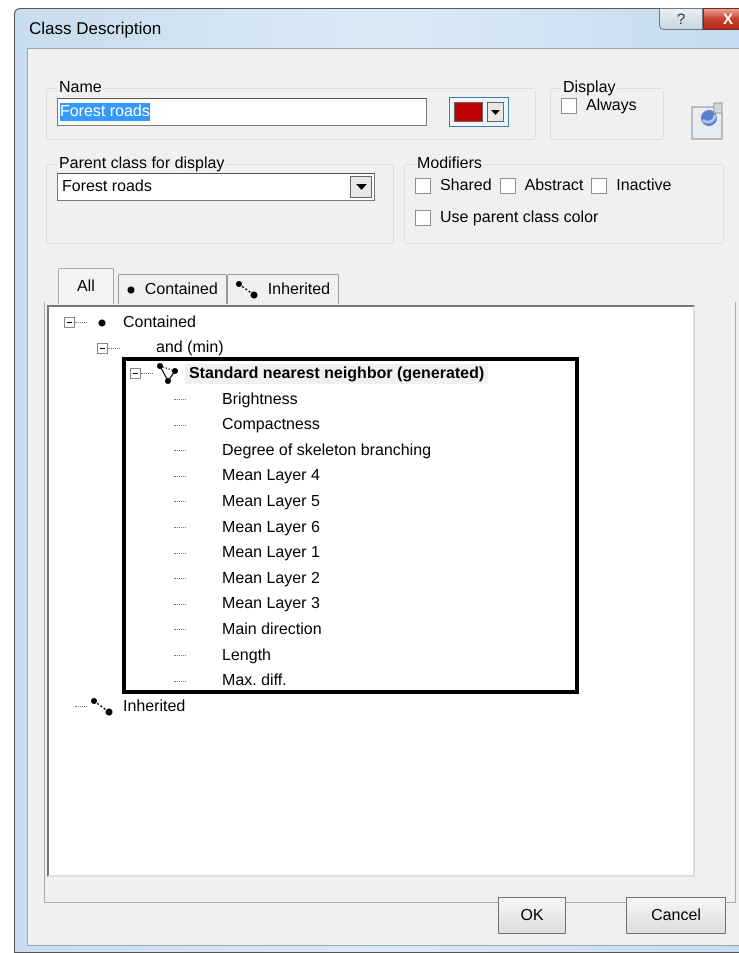  What do you see at coordinates (676, 915) in the screenshot?
I see `cancel-button: Cancel` at bounding box center [676, 915].